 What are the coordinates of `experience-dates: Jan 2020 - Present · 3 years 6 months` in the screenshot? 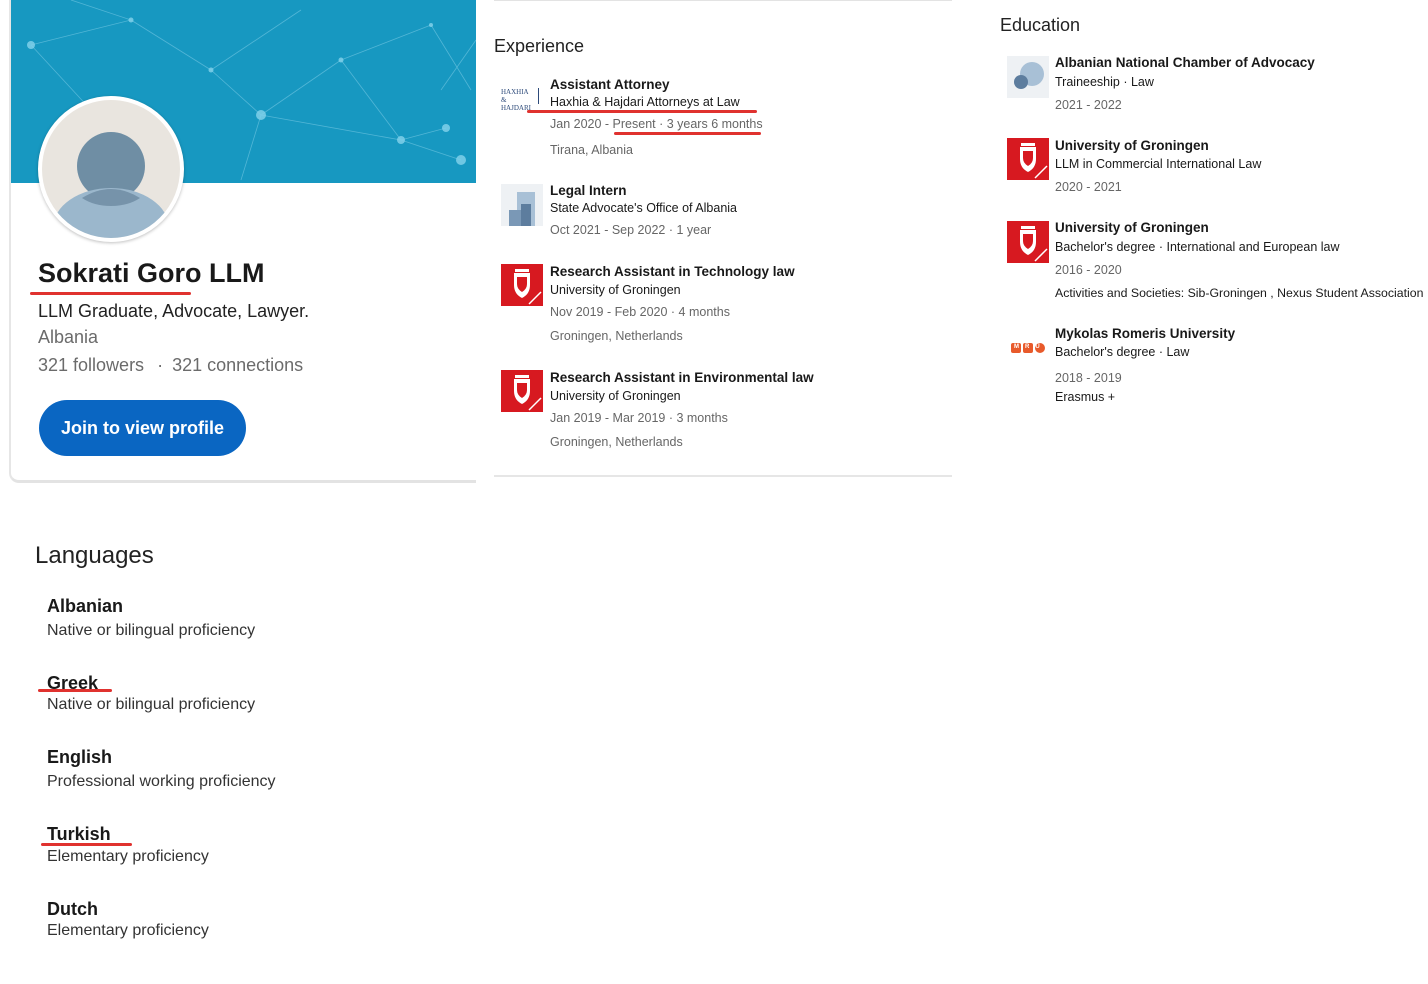 It's located at (656, 124).